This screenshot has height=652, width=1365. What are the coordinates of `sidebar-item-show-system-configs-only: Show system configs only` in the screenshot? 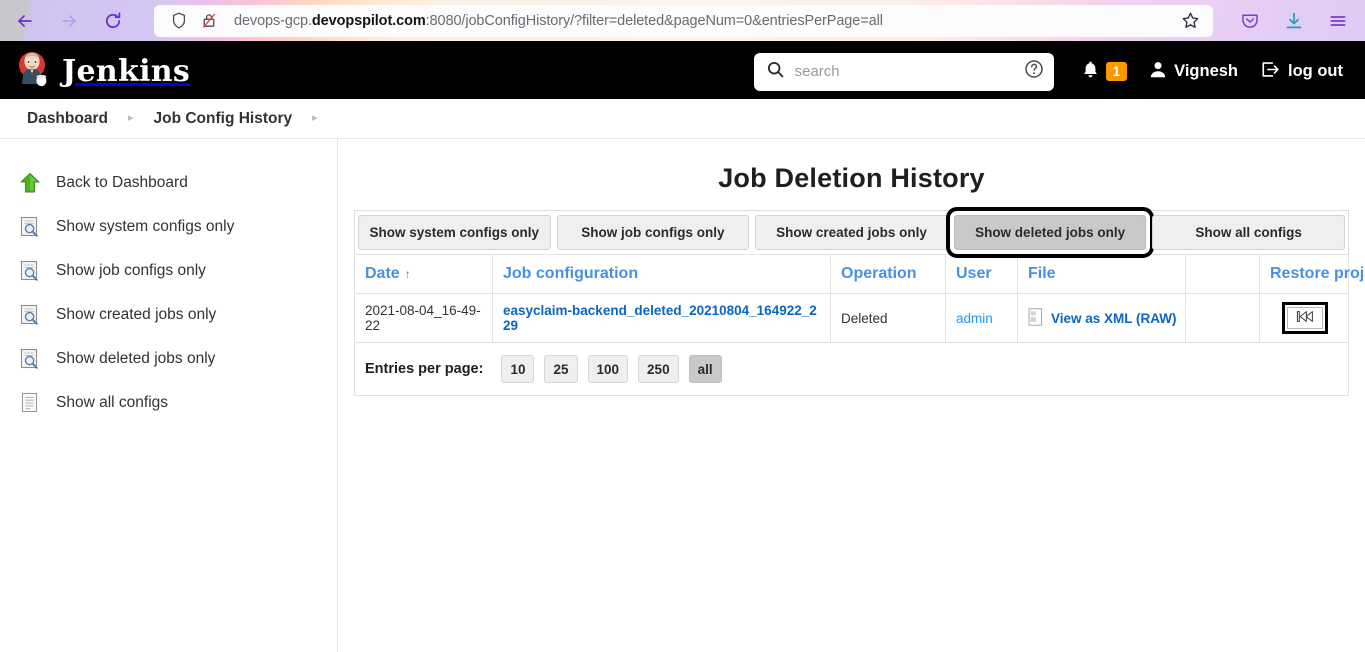 It's located at (168, 227).